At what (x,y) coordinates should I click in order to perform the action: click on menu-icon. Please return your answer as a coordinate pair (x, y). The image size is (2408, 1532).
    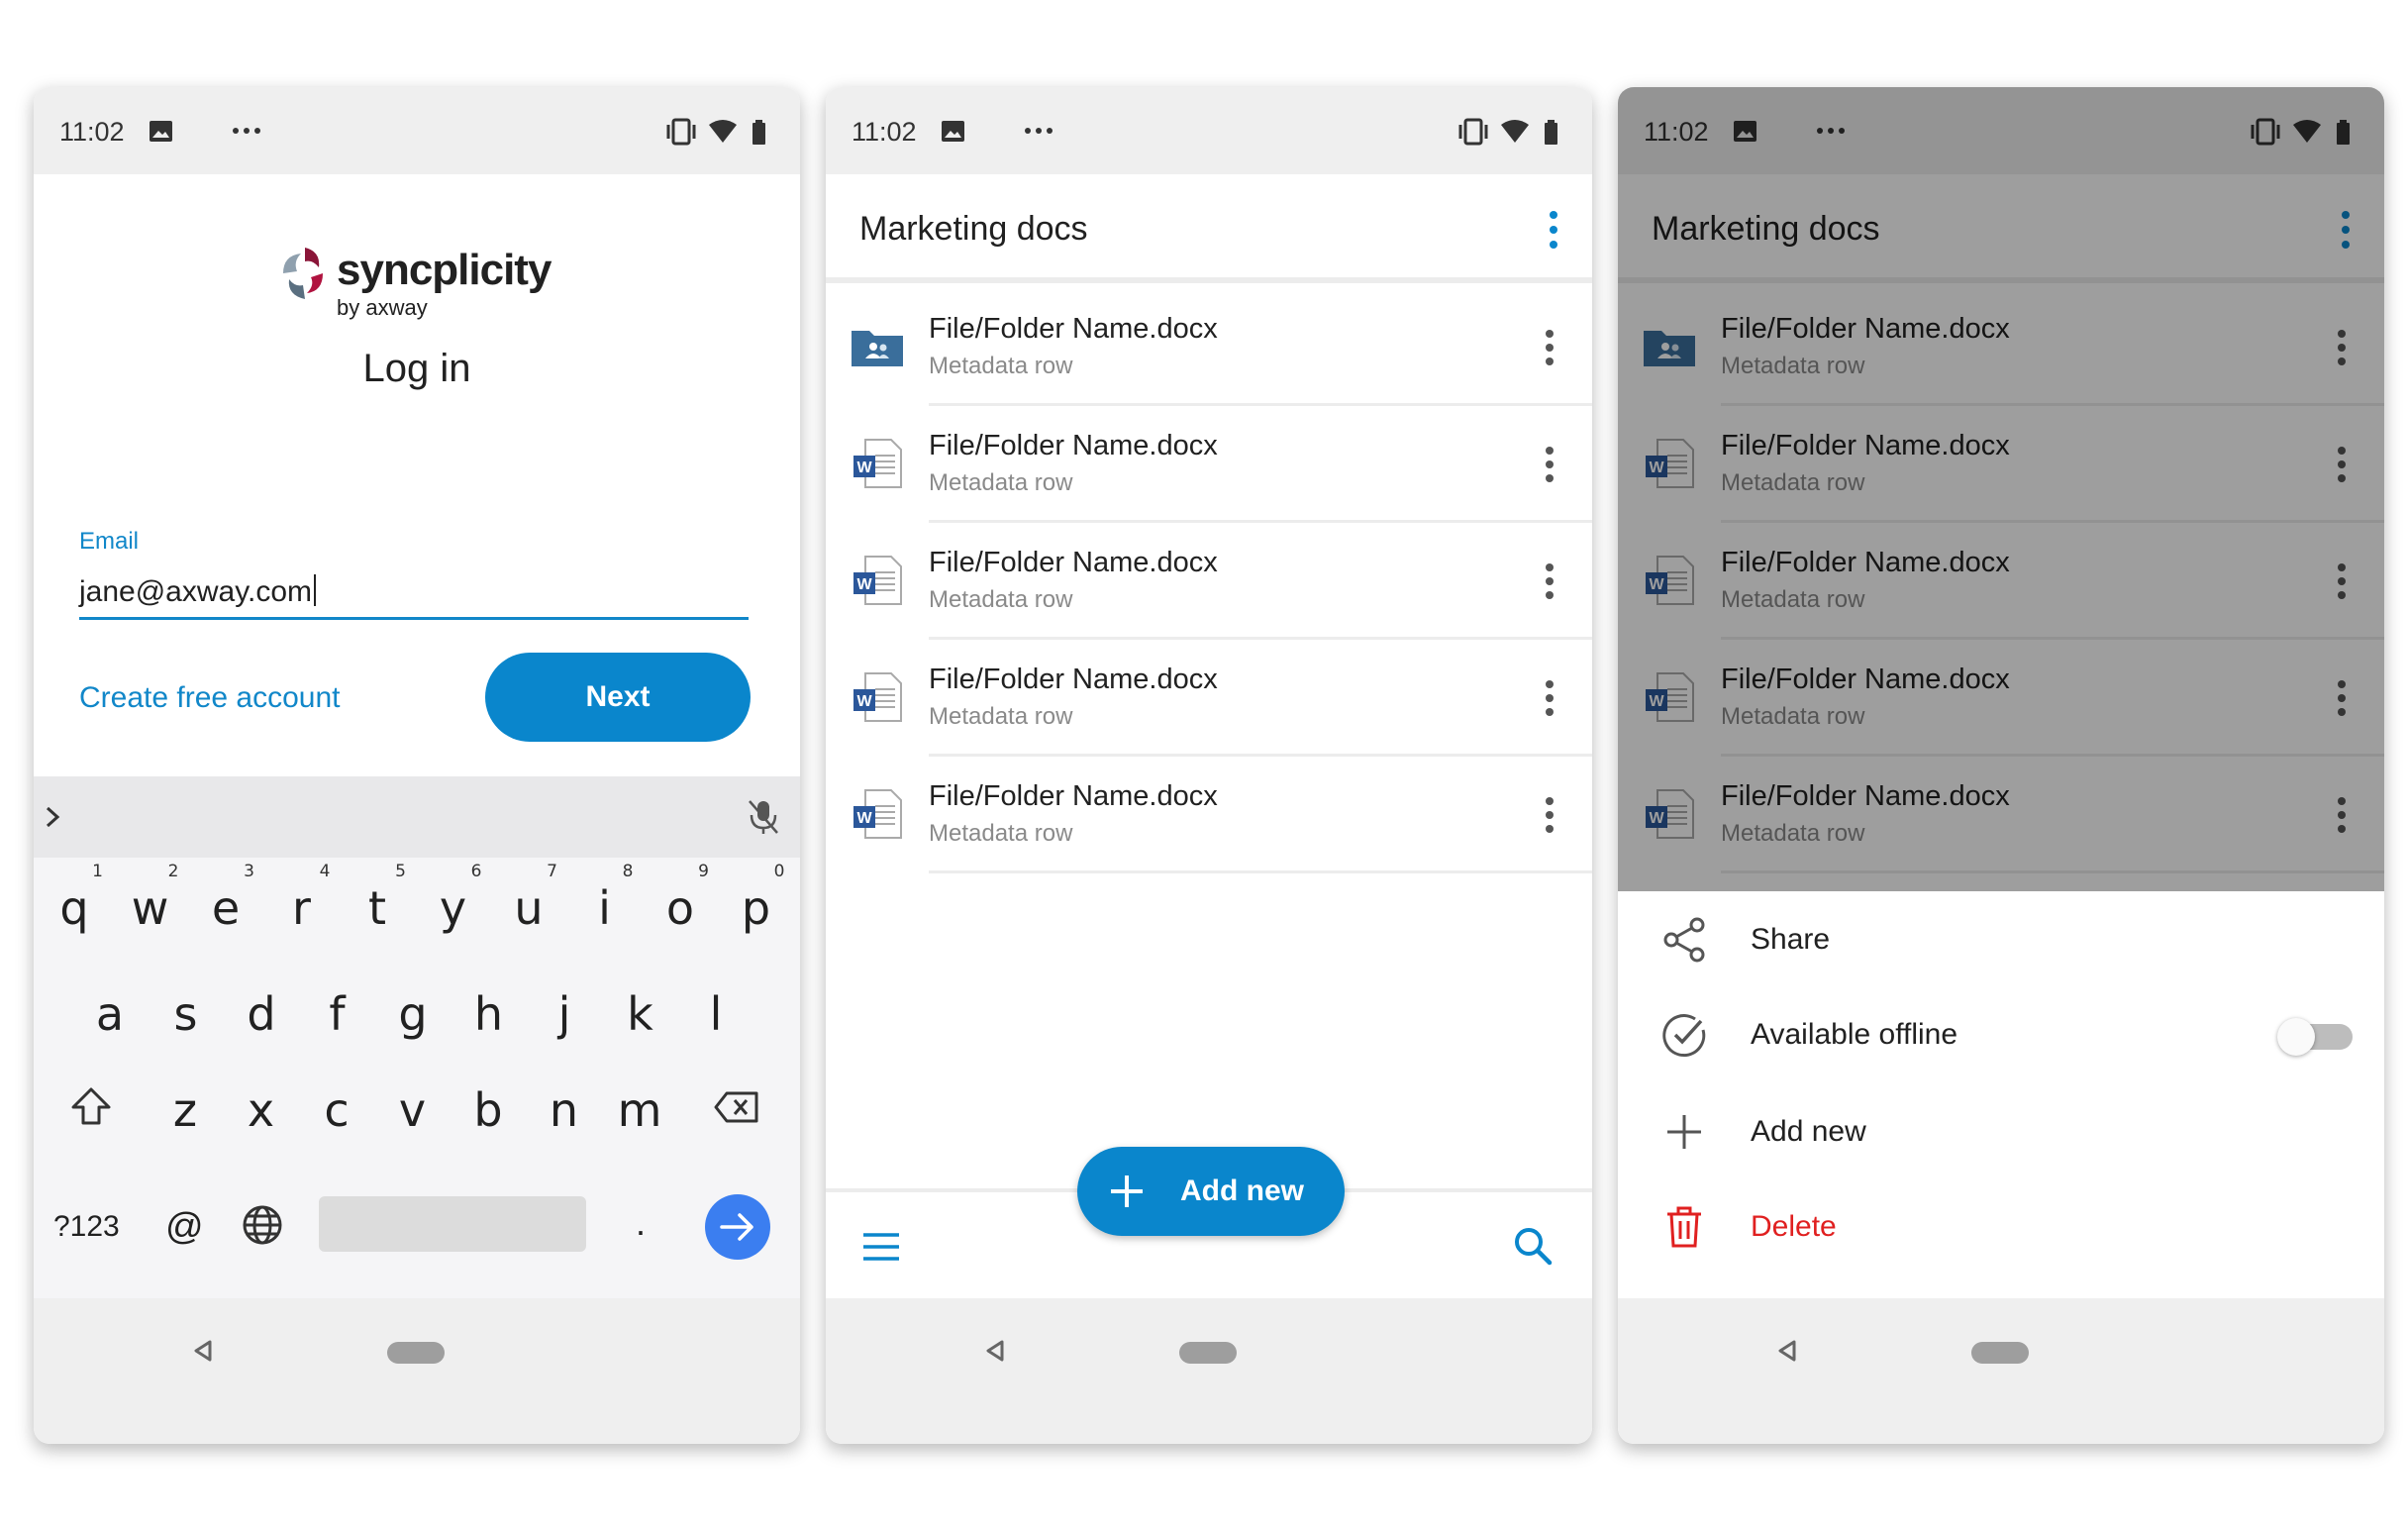
    Looking at the image, I should click on (881, 1247).